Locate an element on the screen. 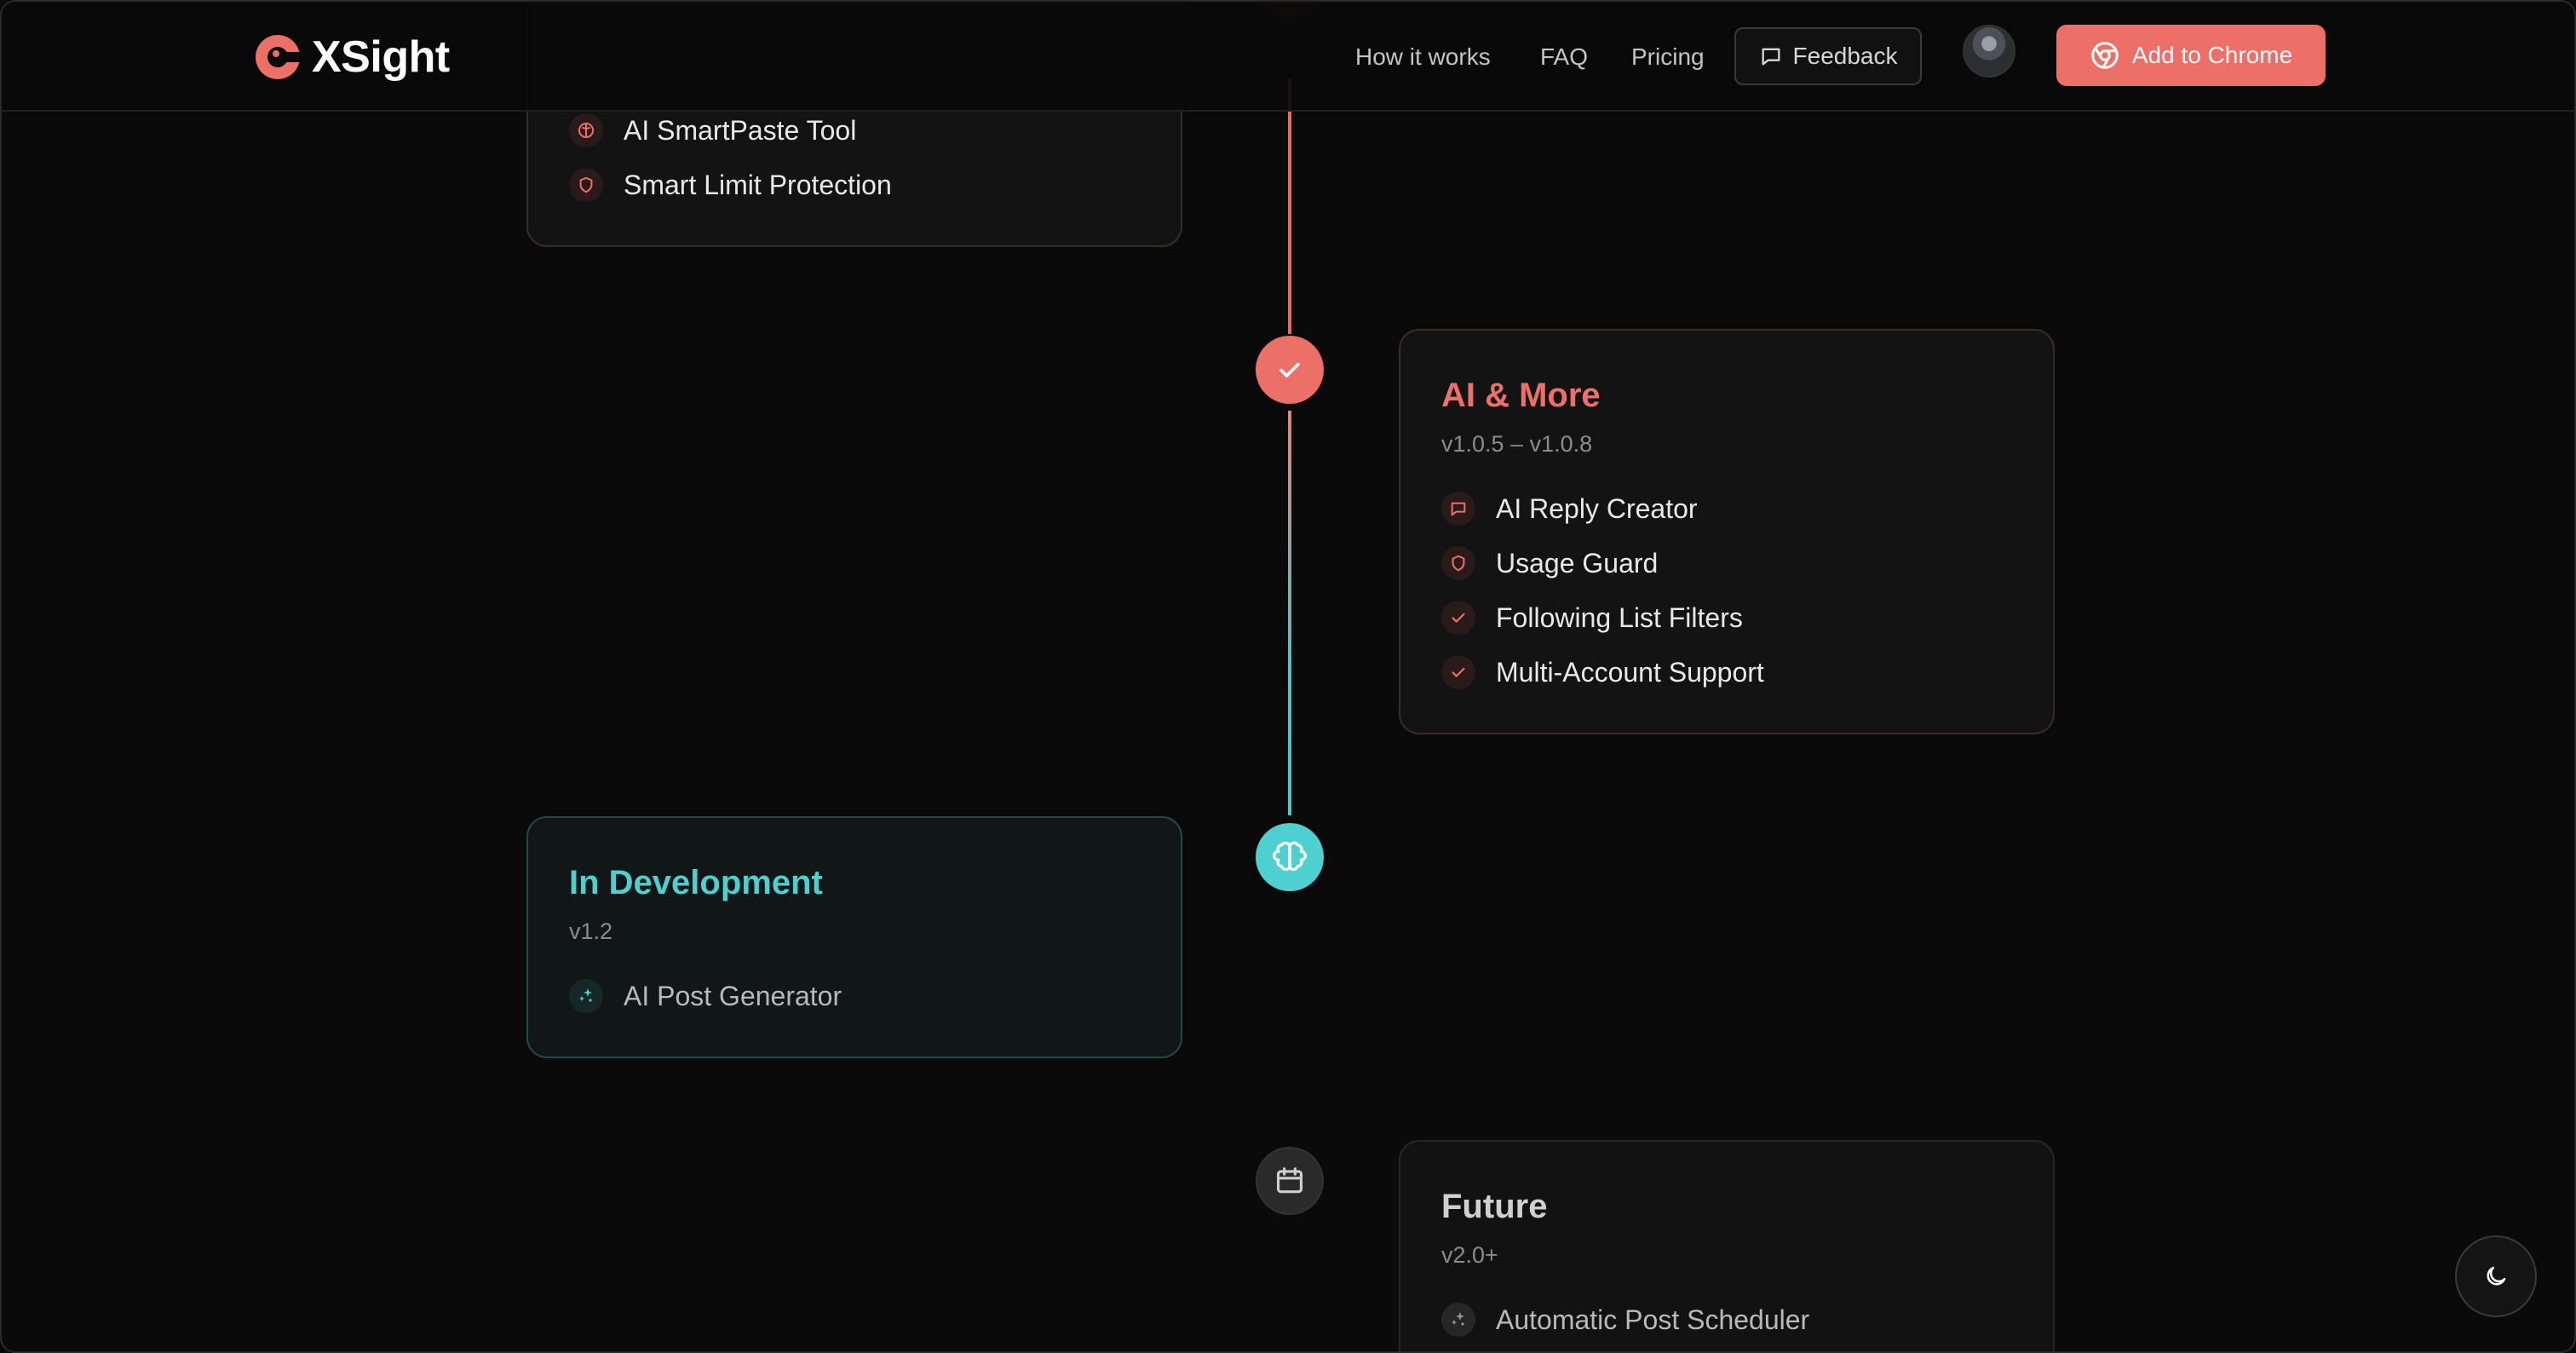  nav-link-faq: FAQ is located at coordinates (1564, 57).